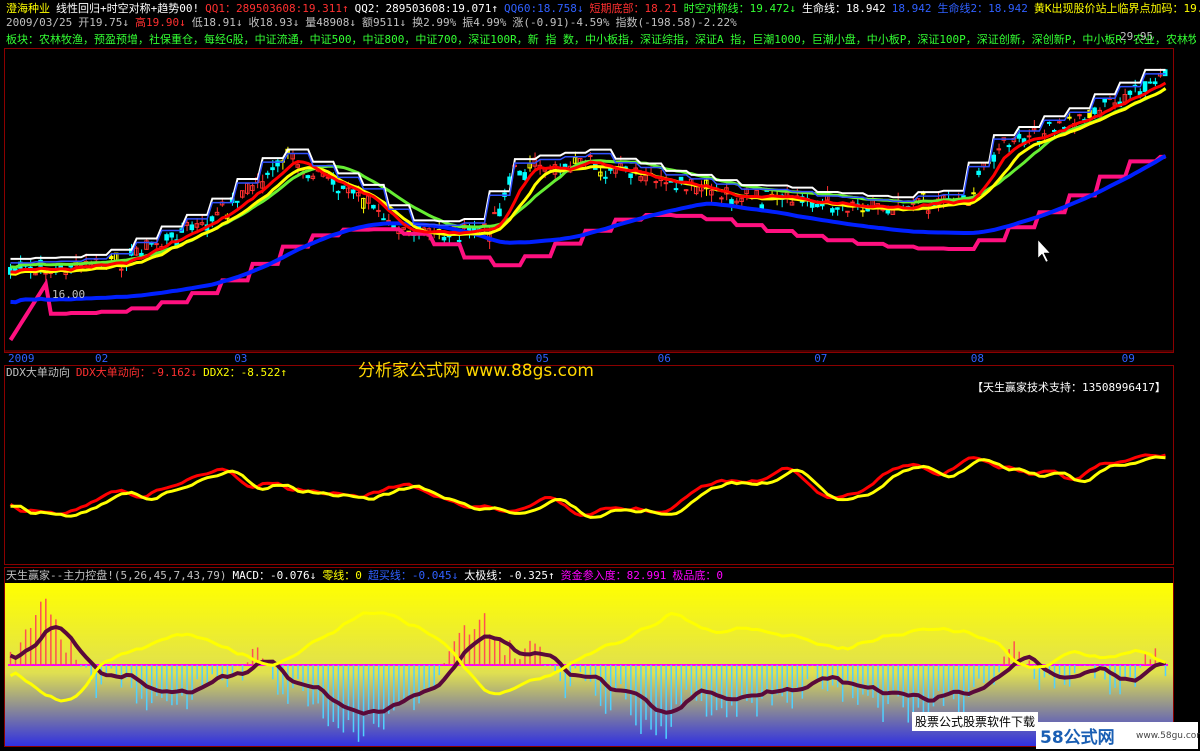 Image resolution: width=1200 pixels, height=751 pixels. Describe the element at coordinates (136, 372) in the screenshot. I see `ddx-item-1: DDX大单动向：-9.162↓` at that location.